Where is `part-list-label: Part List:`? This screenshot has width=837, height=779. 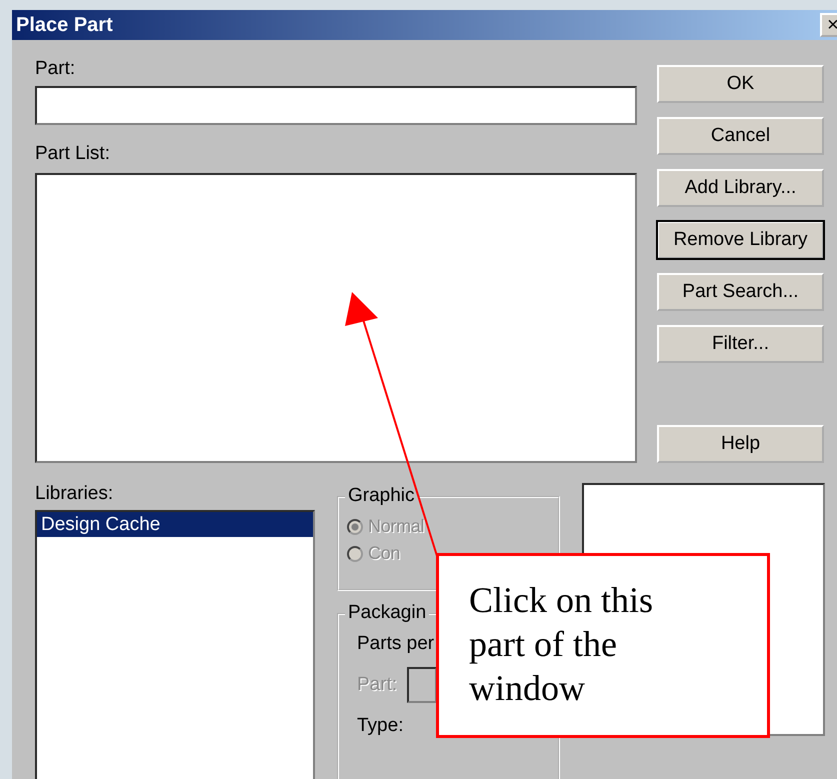
part-list-label: Part List: is located at coordinates (73, 154).